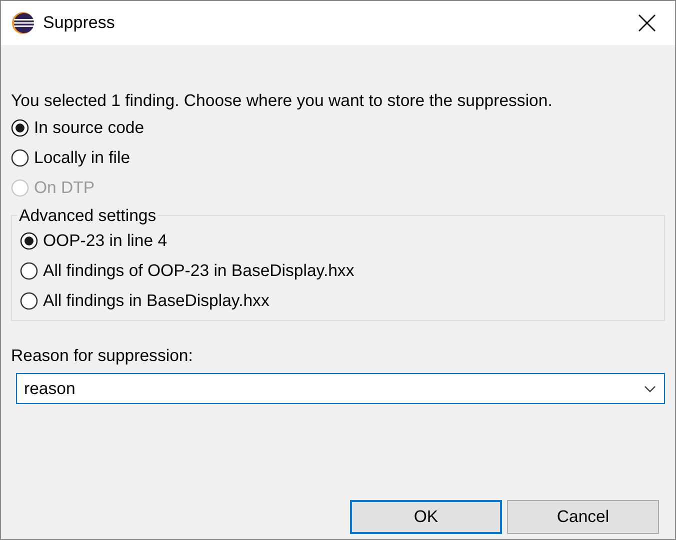 Image resolution: width=676 pixels, height=540 pixels. What do you see at coordinates (426, 517) in the screenshot?
I see `dialog-button: OK` at bounding box center [426, 517].